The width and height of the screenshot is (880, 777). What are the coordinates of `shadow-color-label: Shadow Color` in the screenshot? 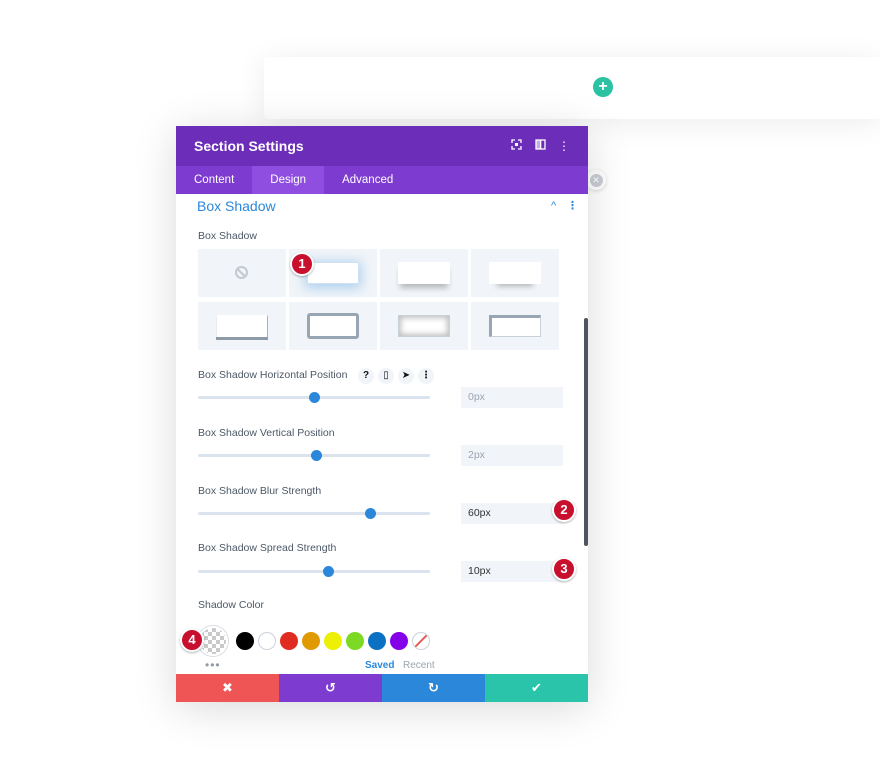 It's located at (231, 605).